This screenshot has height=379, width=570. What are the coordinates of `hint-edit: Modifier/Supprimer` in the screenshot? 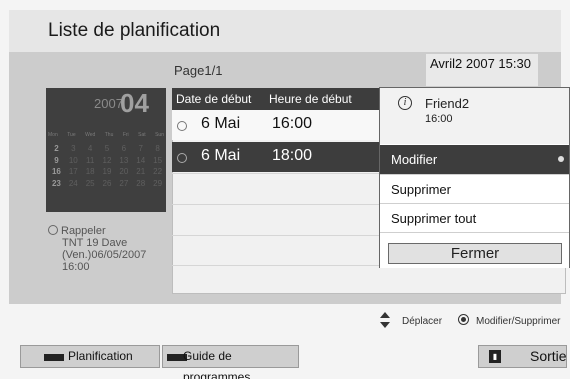 It's located at (518, 321).